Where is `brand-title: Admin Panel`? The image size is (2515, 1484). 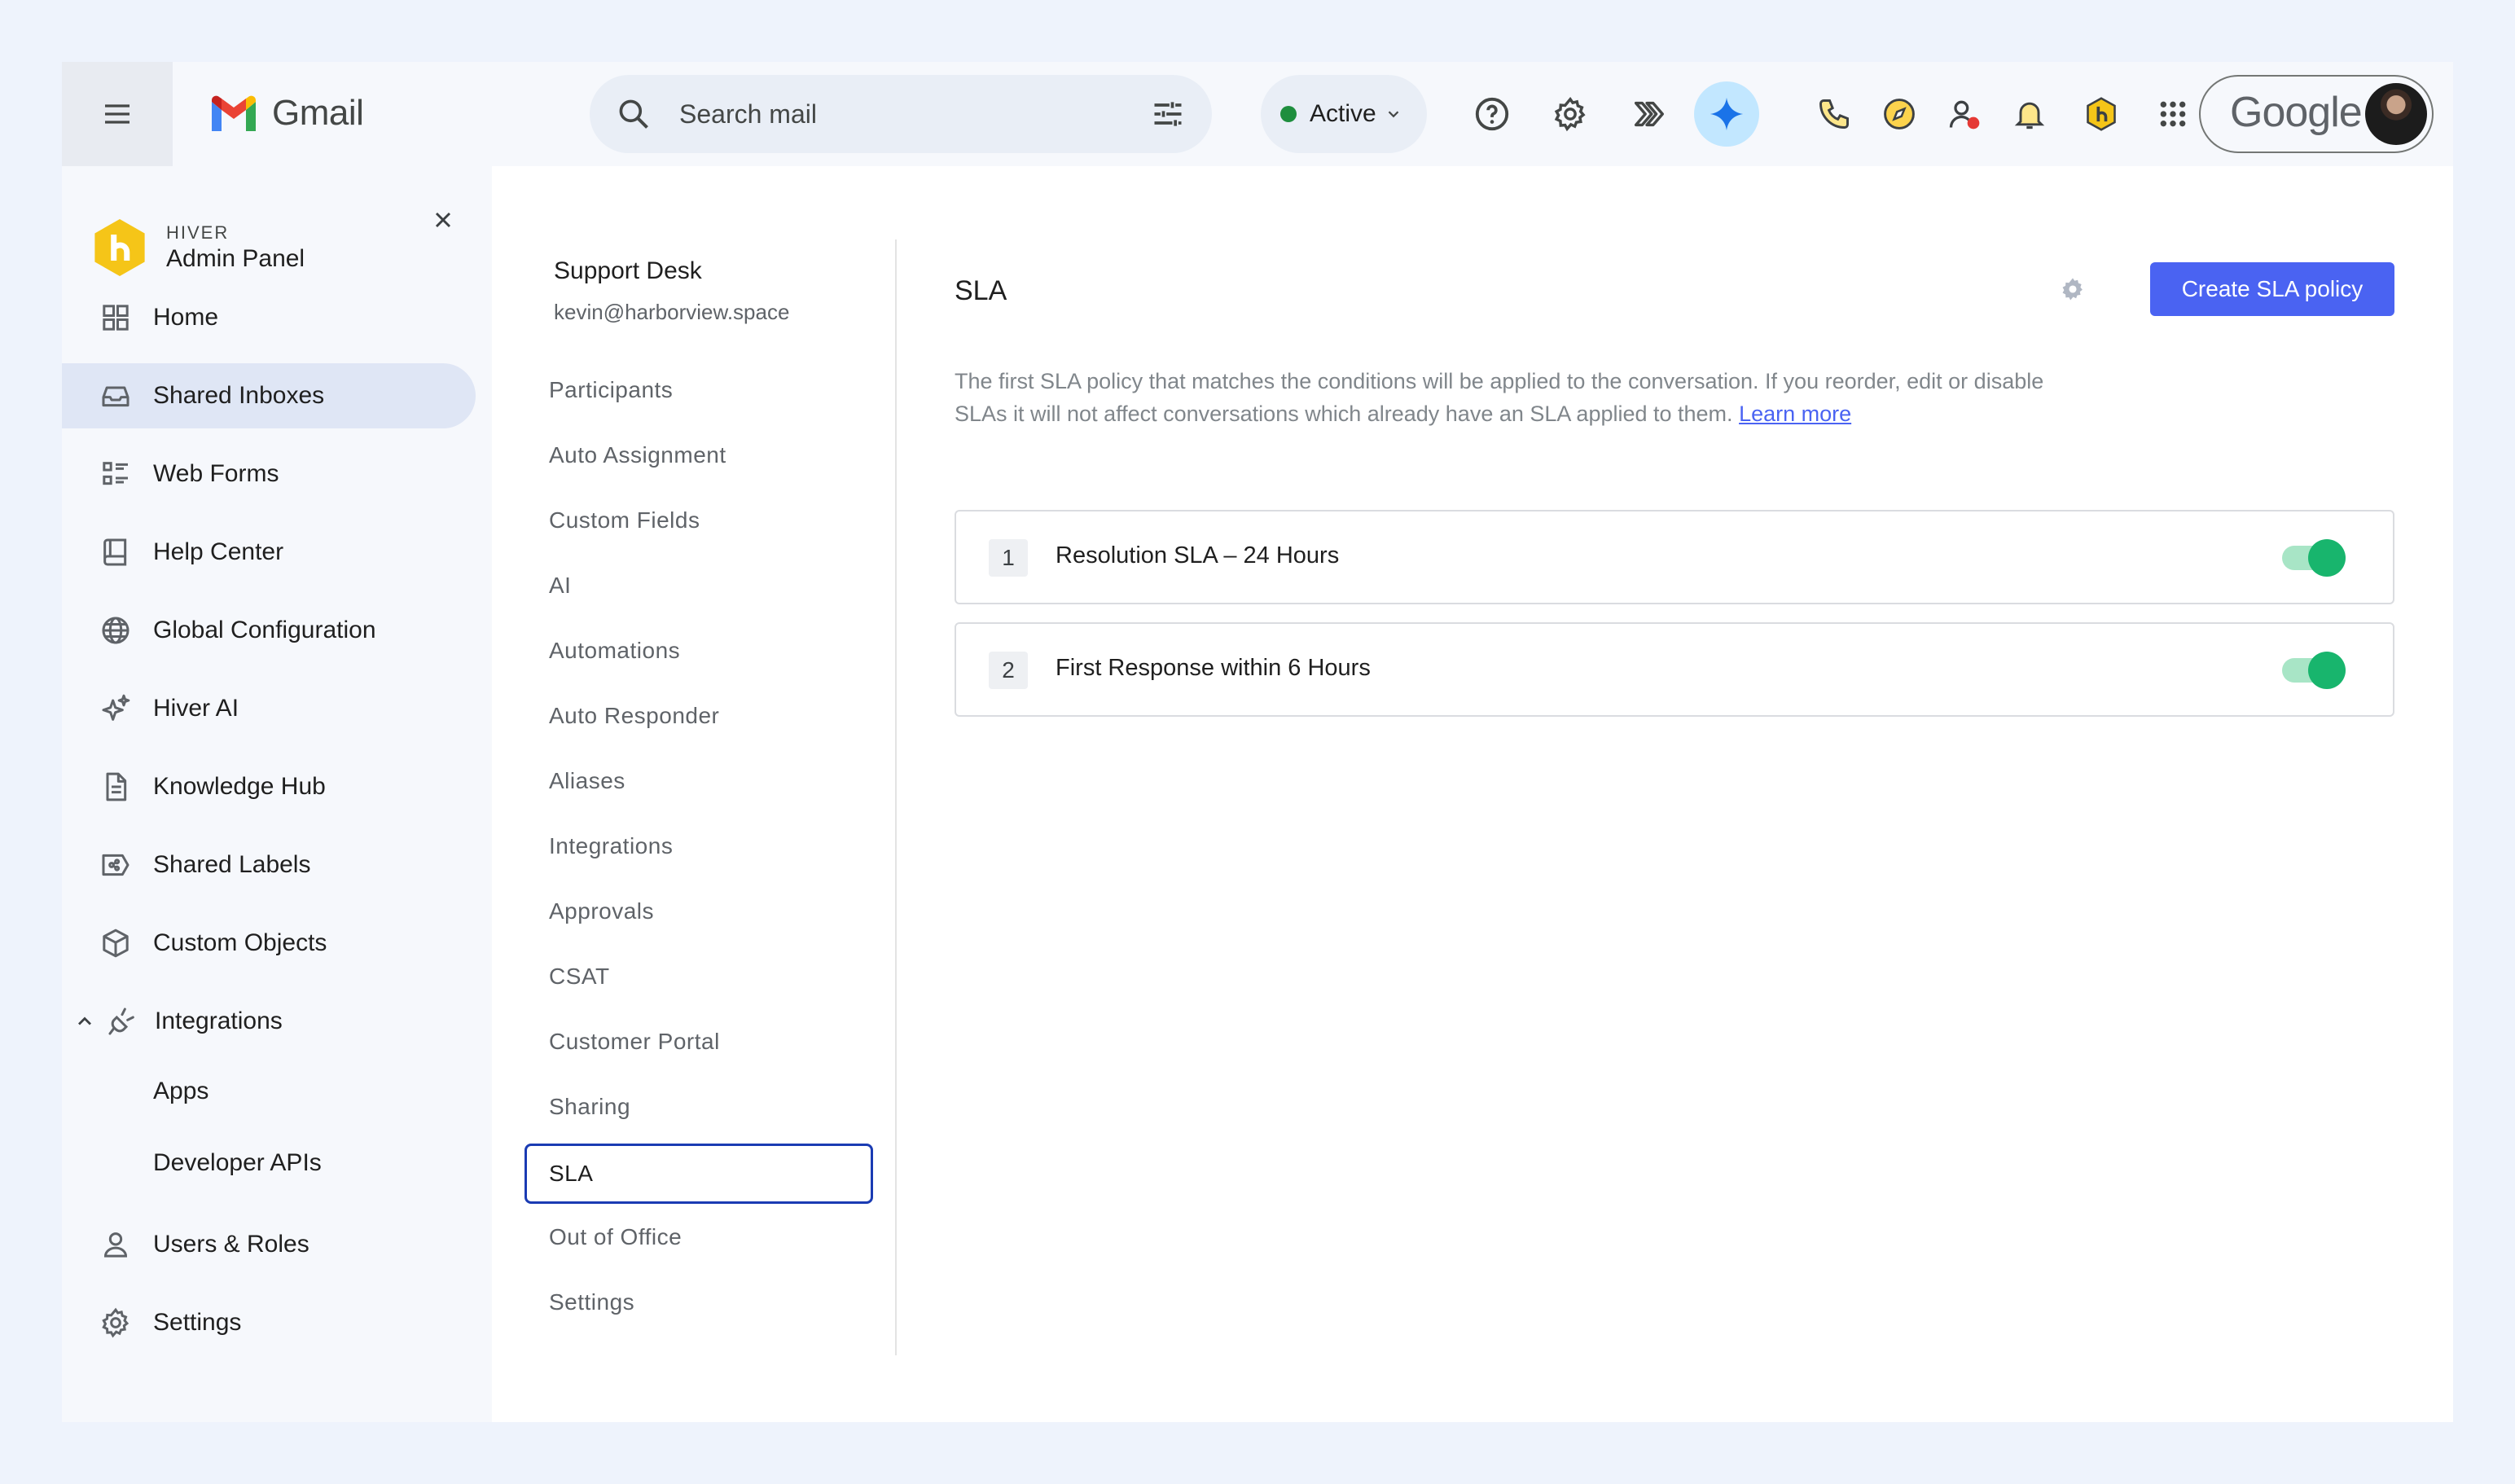 brand-title: Admin Panel is located at coordinates (236, 258).